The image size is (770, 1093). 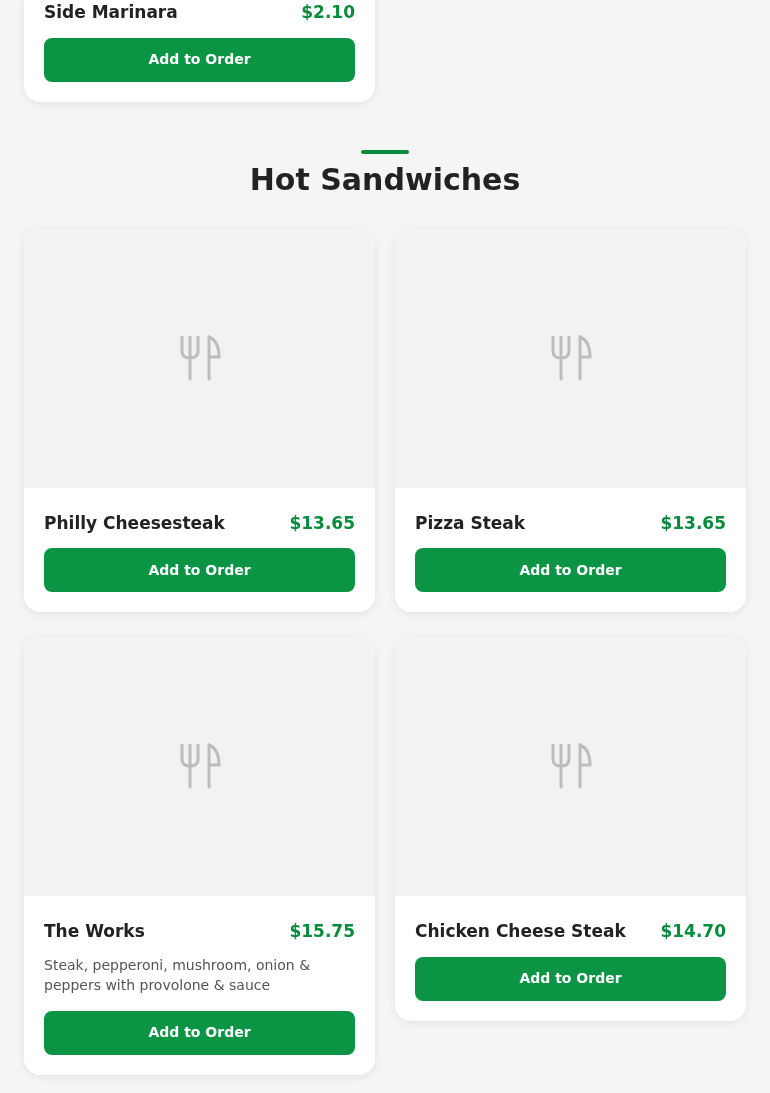 I want to click on item-price: $15.75, so click(x=322, y=931).